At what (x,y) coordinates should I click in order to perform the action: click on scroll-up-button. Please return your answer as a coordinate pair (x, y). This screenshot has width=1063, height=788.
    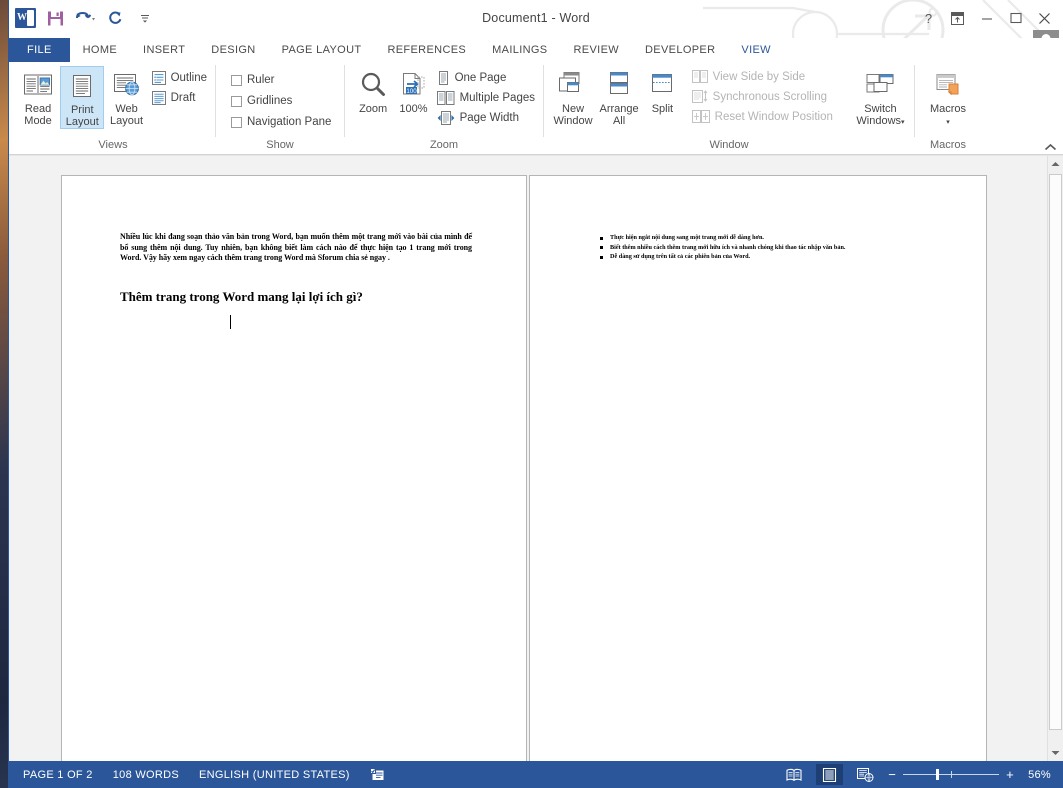
    Looking at the image, I should click on (1055, 164).